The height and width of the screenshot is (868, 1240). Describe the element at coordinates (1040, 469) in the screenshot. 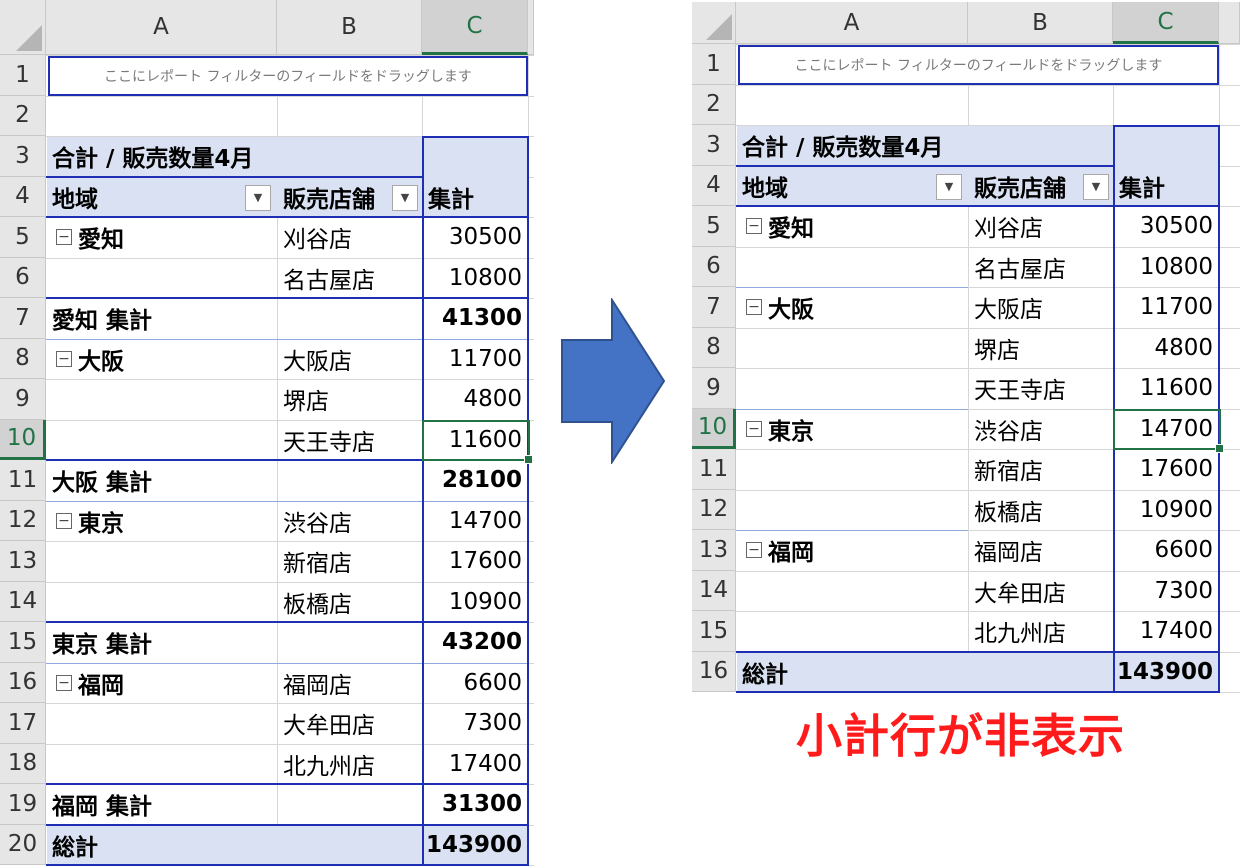

I see `store-name: 新宿店` at that location.